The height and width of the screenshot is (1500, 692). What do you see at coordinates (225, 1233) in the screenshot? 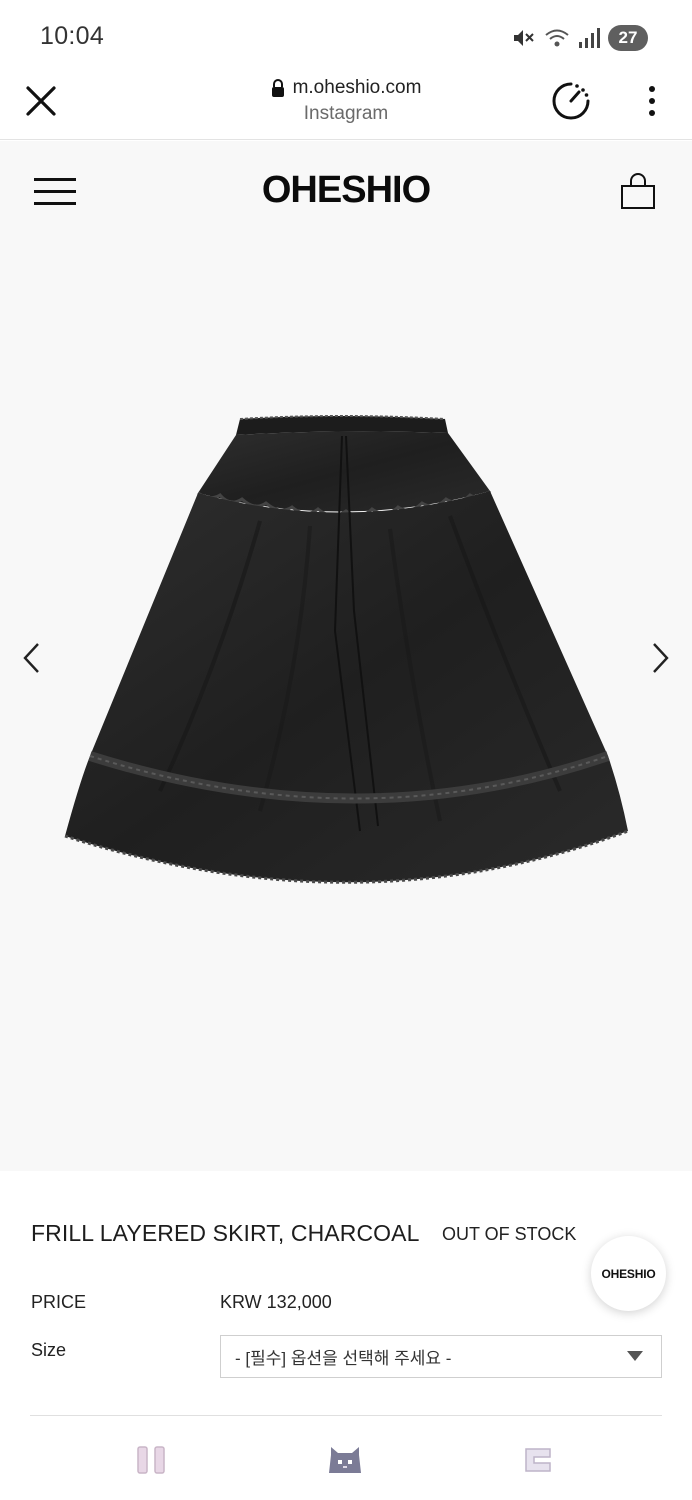
I see `product-title: FRILL LAYERED SKIRT, CHARCOAL` at bounding box center [225, 1233].